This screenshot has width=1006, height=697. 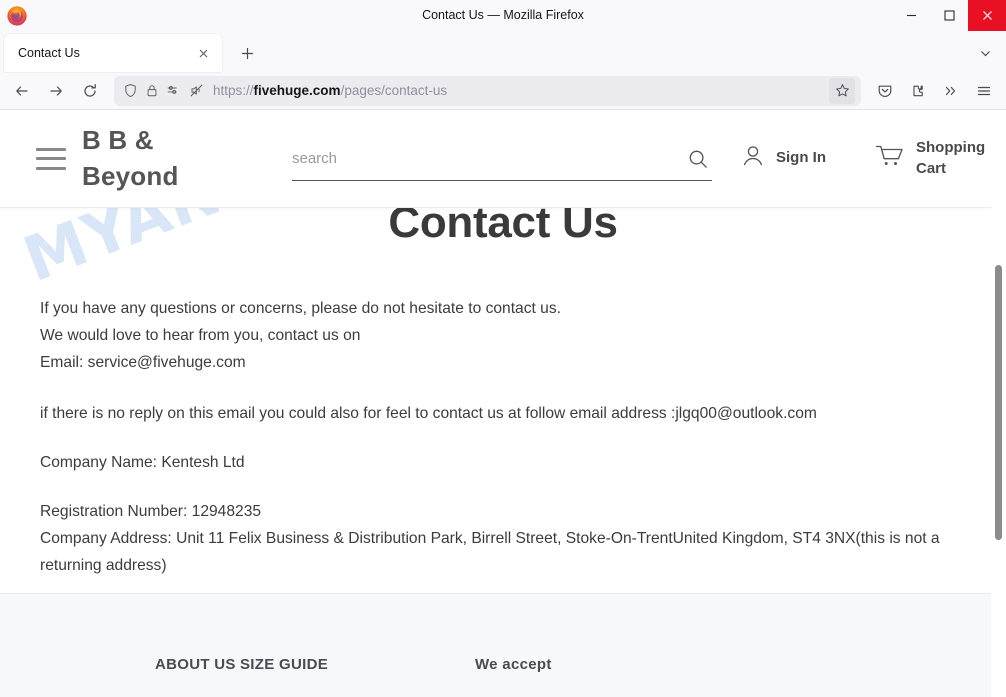 I want to click on forward-arrow-icon, so click(x=56, y=91).